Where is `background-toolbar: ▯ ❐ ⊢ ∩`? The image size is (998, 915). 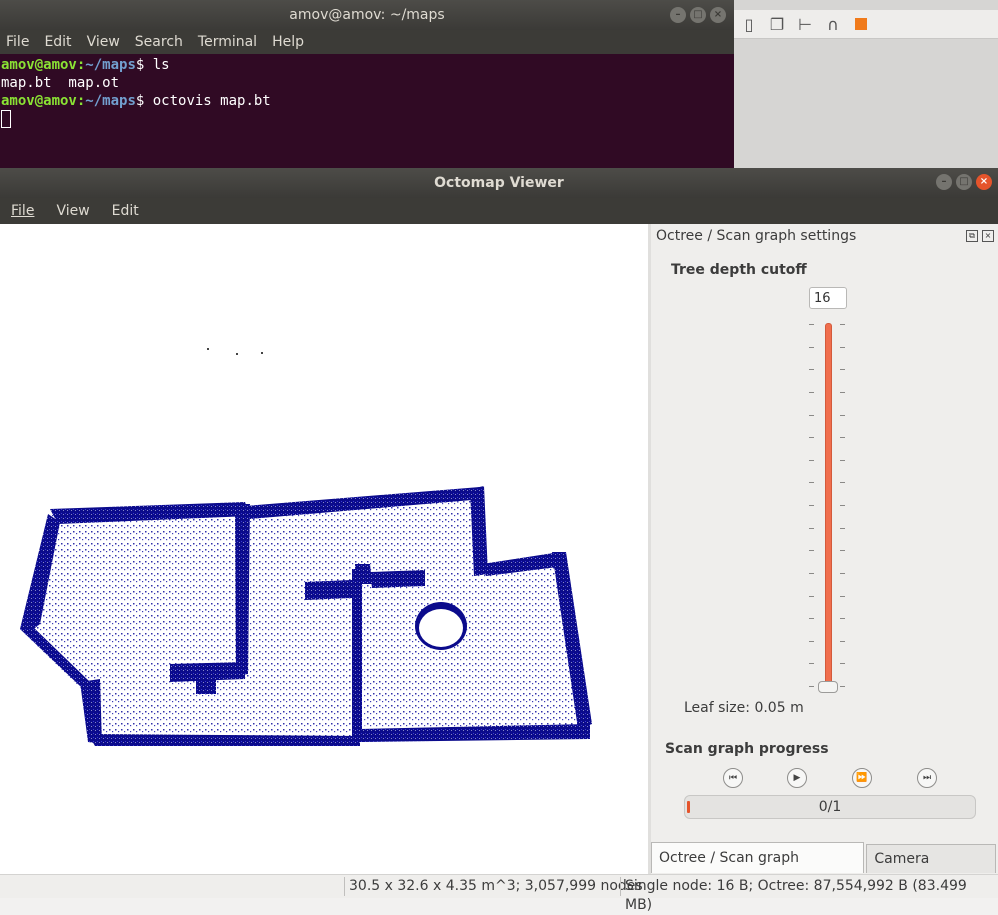
background-toolbar: ▯ ❐ ⊢ ∩ is located at coordinates (866, 24).